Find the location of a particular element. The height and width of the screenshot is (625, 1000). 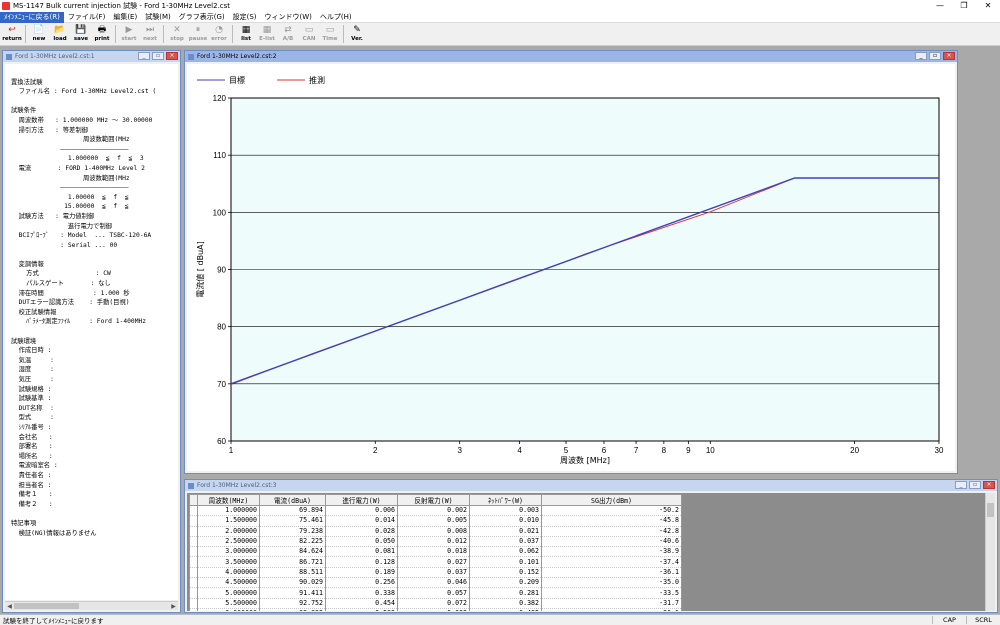

toolbar-button-label: Ver. is located at coordinates (357, 39).